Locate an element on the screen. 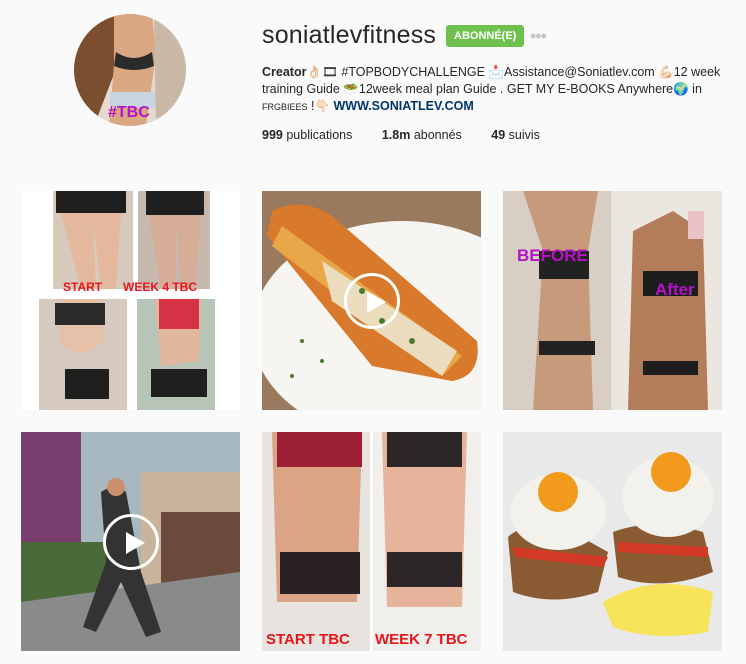  bio-small-text: FRGBIEES is located at coordinates (285, 107).